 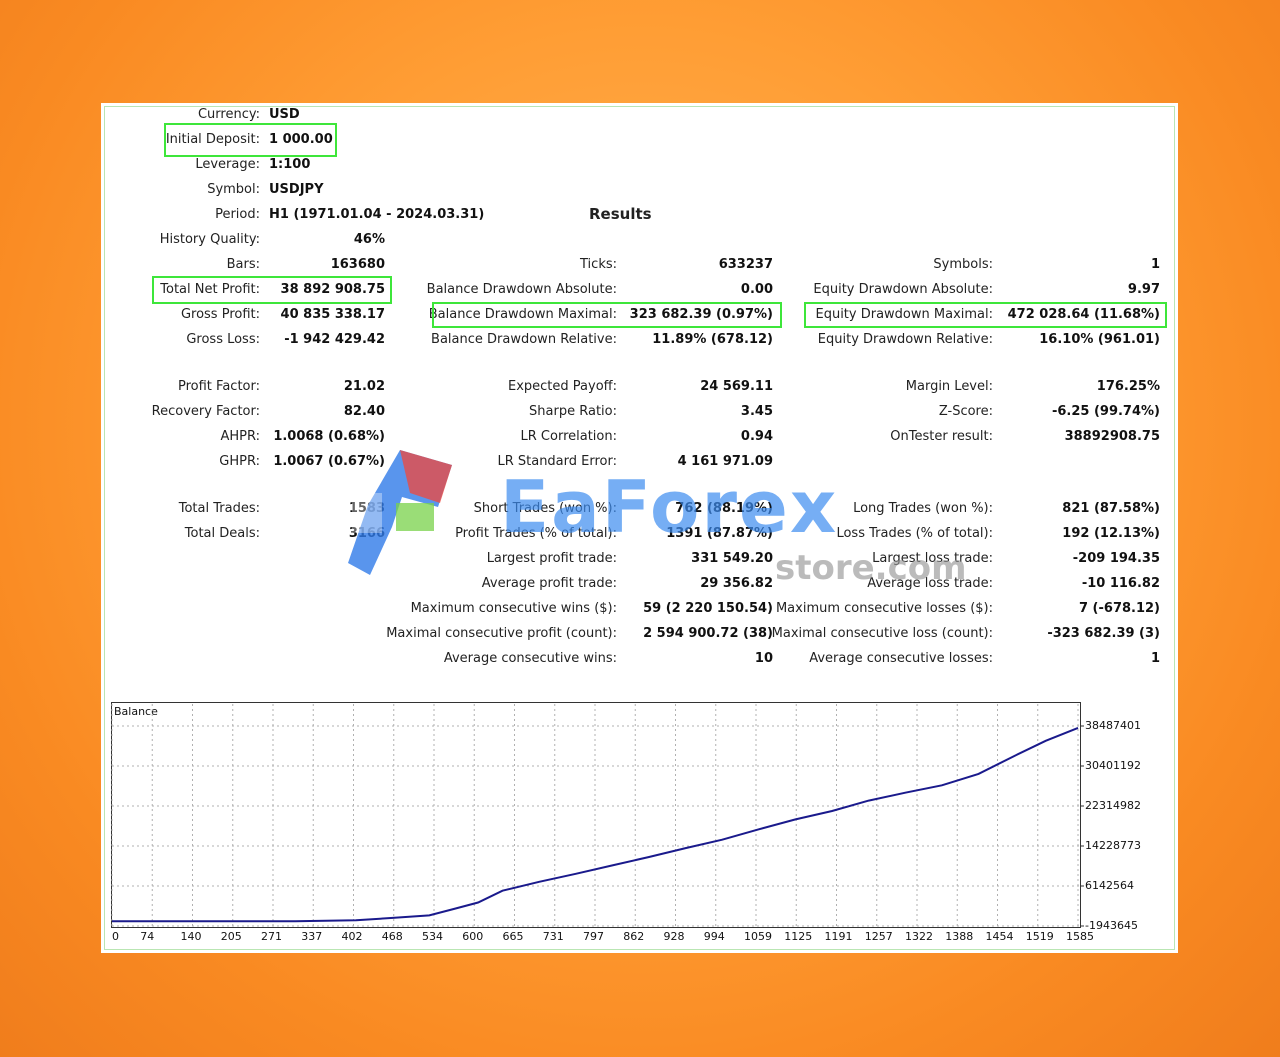 I want to click on value-history-quality: 46%, so click(x=369, y=239).